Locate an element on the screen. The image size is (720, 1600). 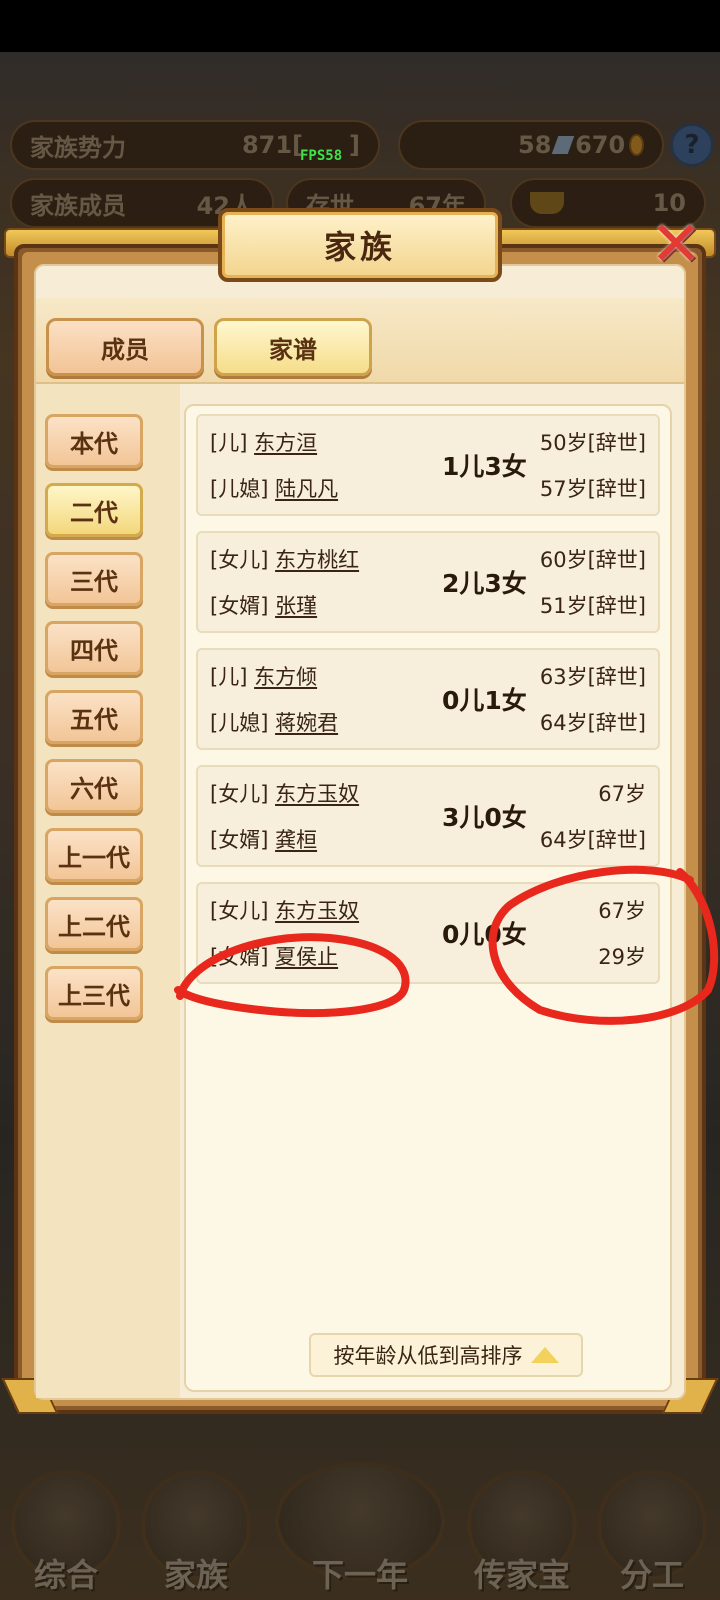
close-icon: ✕ is located at coordinates (676, 243).